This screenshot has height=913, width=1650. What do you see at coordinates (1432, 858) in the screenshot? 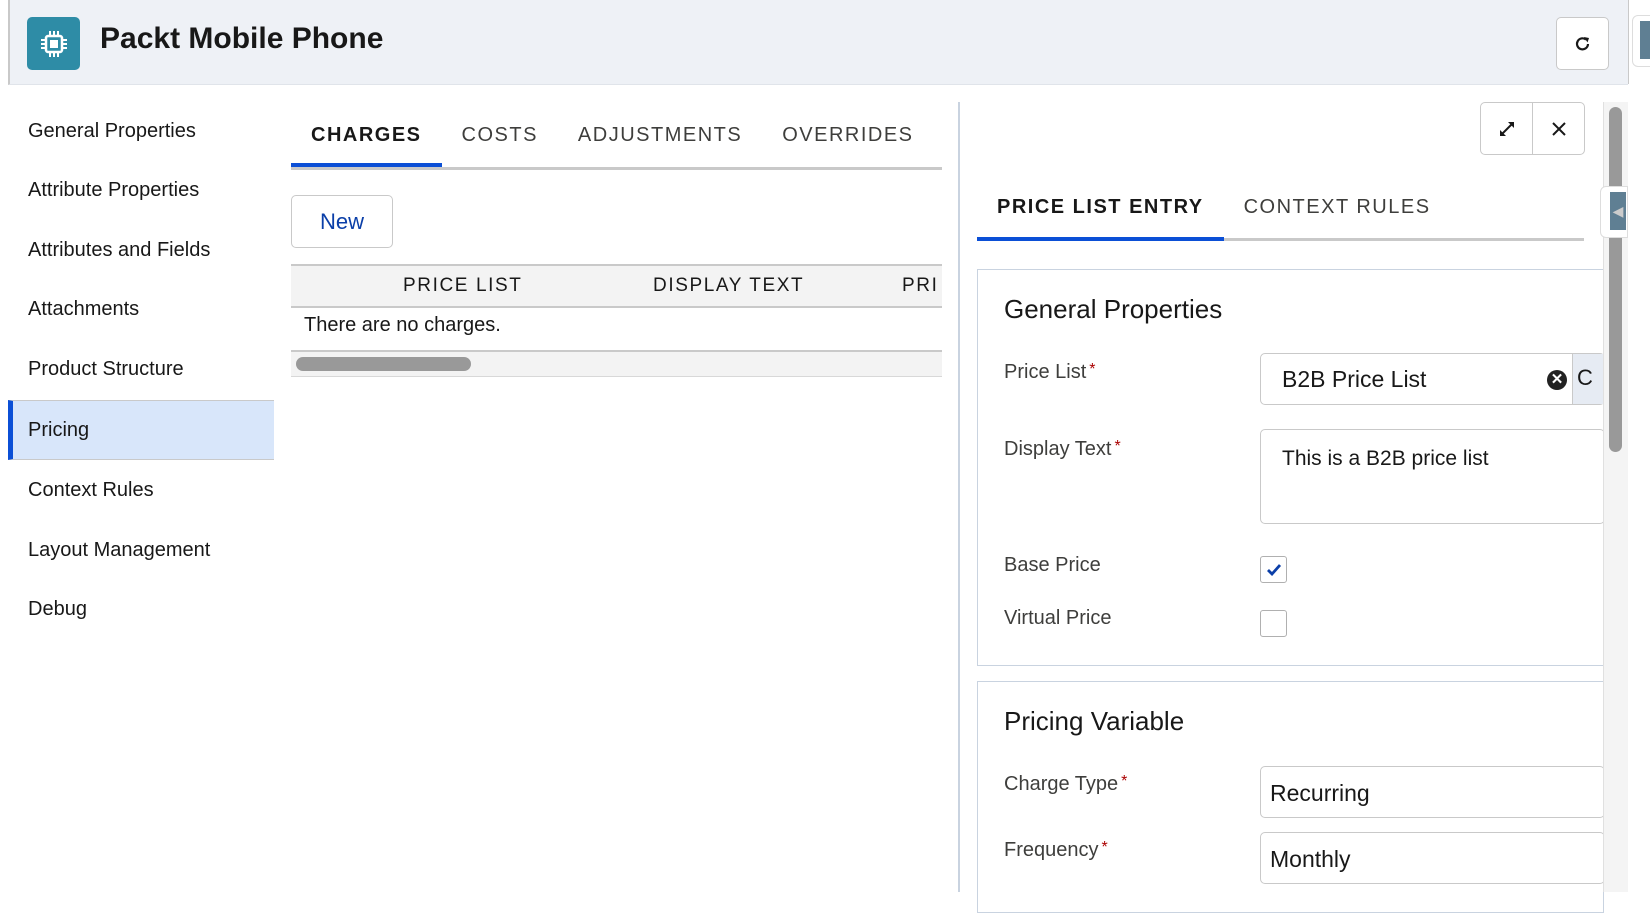
I see `frequency-select: Monthly` at bounding box center [1432, 858].